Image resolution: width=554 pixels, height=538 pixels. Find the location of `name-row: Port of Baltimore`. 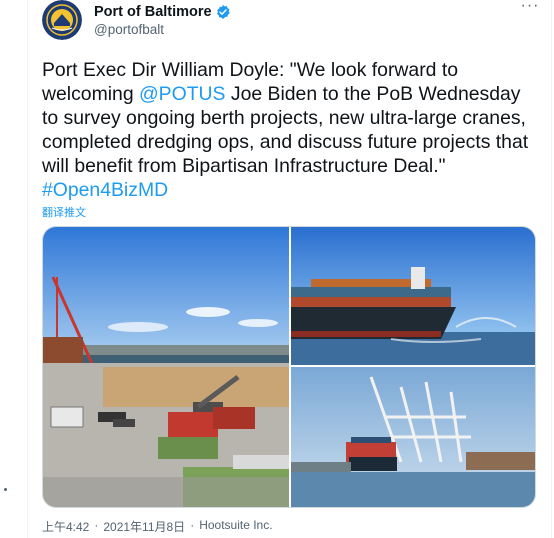

name-row: Port of Baltimore is located at coordinates (162, 12).